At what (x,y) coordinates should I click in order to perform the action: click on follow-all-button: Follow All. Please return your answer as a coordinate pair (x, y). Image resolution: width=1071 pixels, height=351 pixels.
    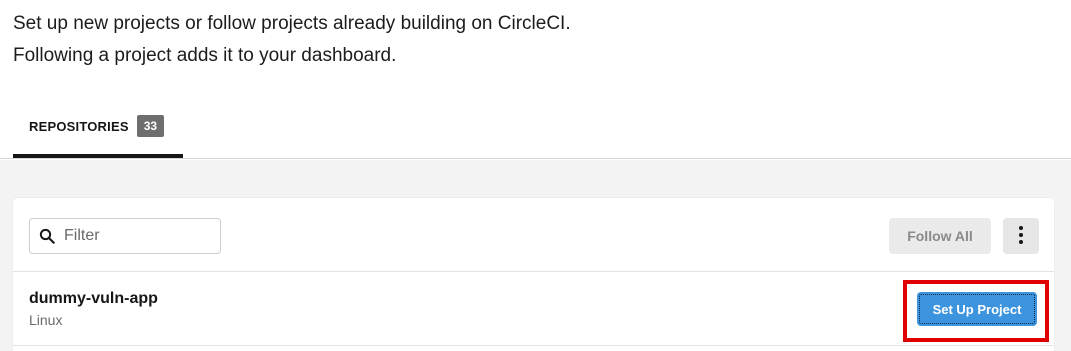
    Looking at the image, I should click on (940, 236).